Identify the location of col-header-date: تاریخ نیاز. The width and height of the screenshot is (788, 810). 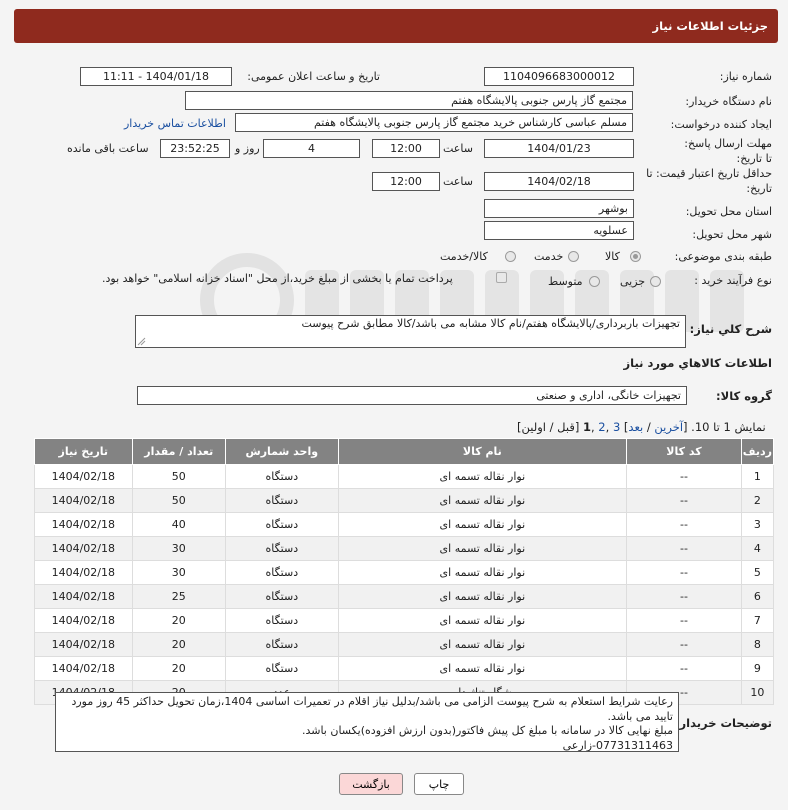
(83, 451).